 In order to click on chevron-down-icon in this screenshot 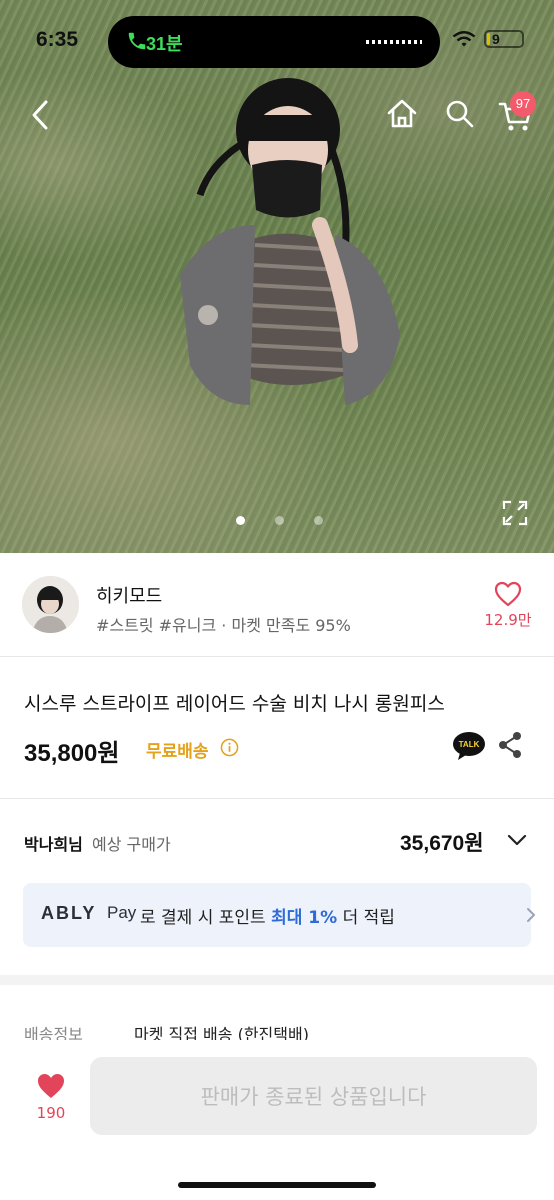, I will do `click(517, 840)`.